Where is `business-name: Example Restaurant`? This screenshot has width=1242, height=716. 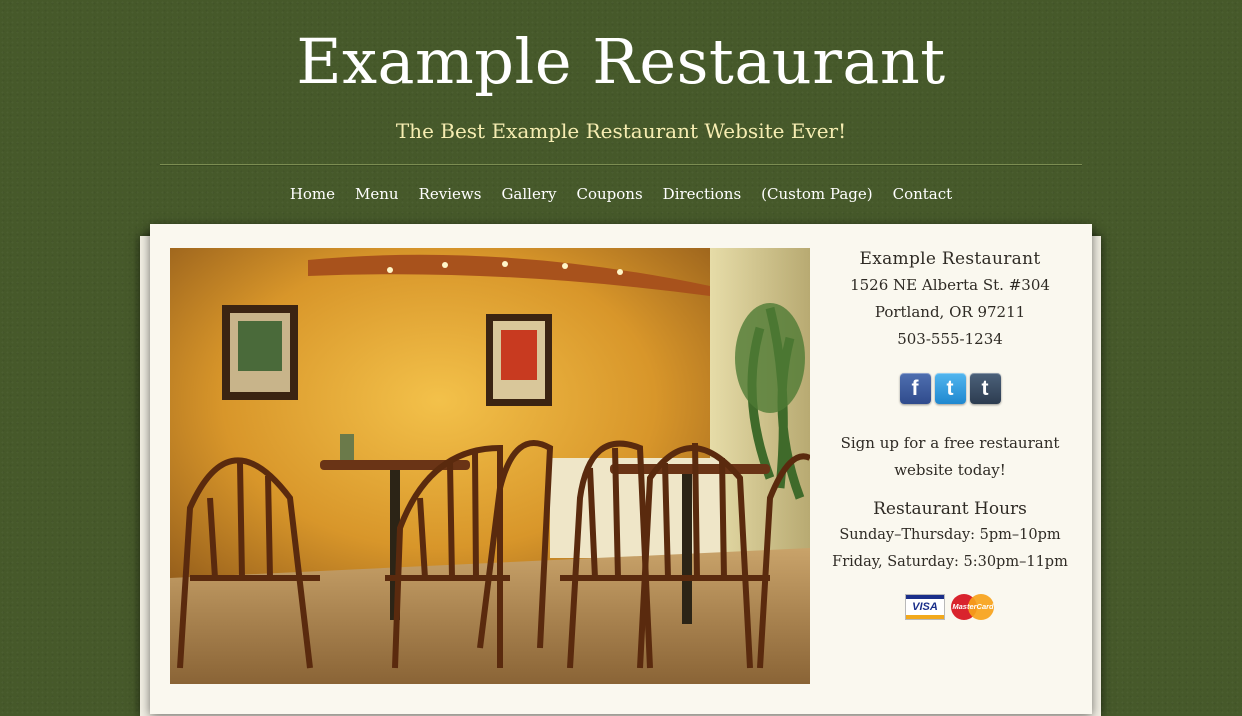
business-name: Example Restaurant is located at coordinates (950, 259).